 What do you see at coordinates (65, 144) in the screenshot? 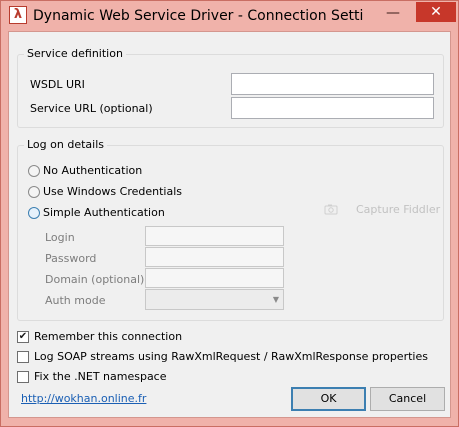
I see `logon-details-label: Log on details` at bounding box center [65, 144].